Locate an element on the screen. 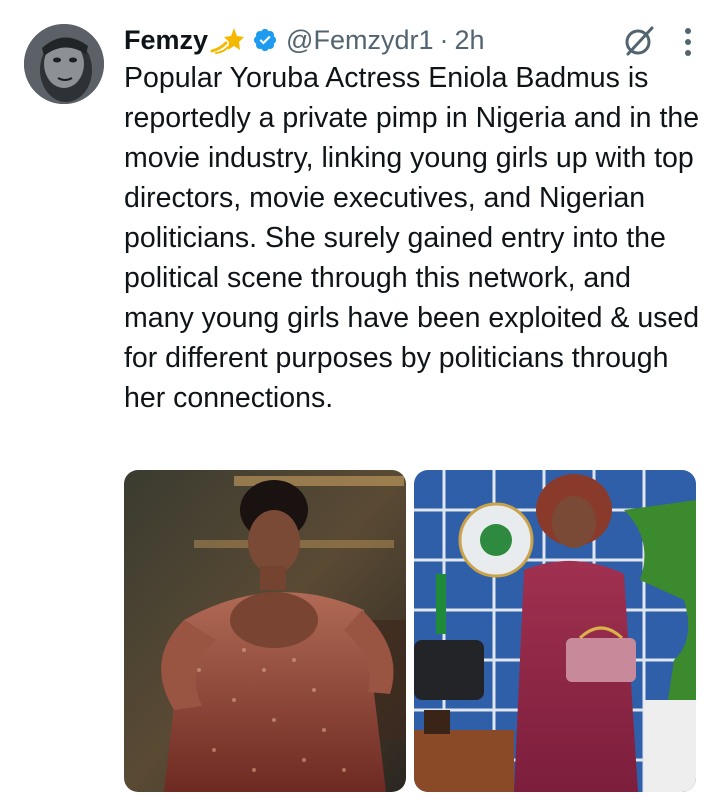 This screenshot has height=807, width=720. tweet-header: Femzy @Femzydr1 · 2h is located at coordinates (412, 40).